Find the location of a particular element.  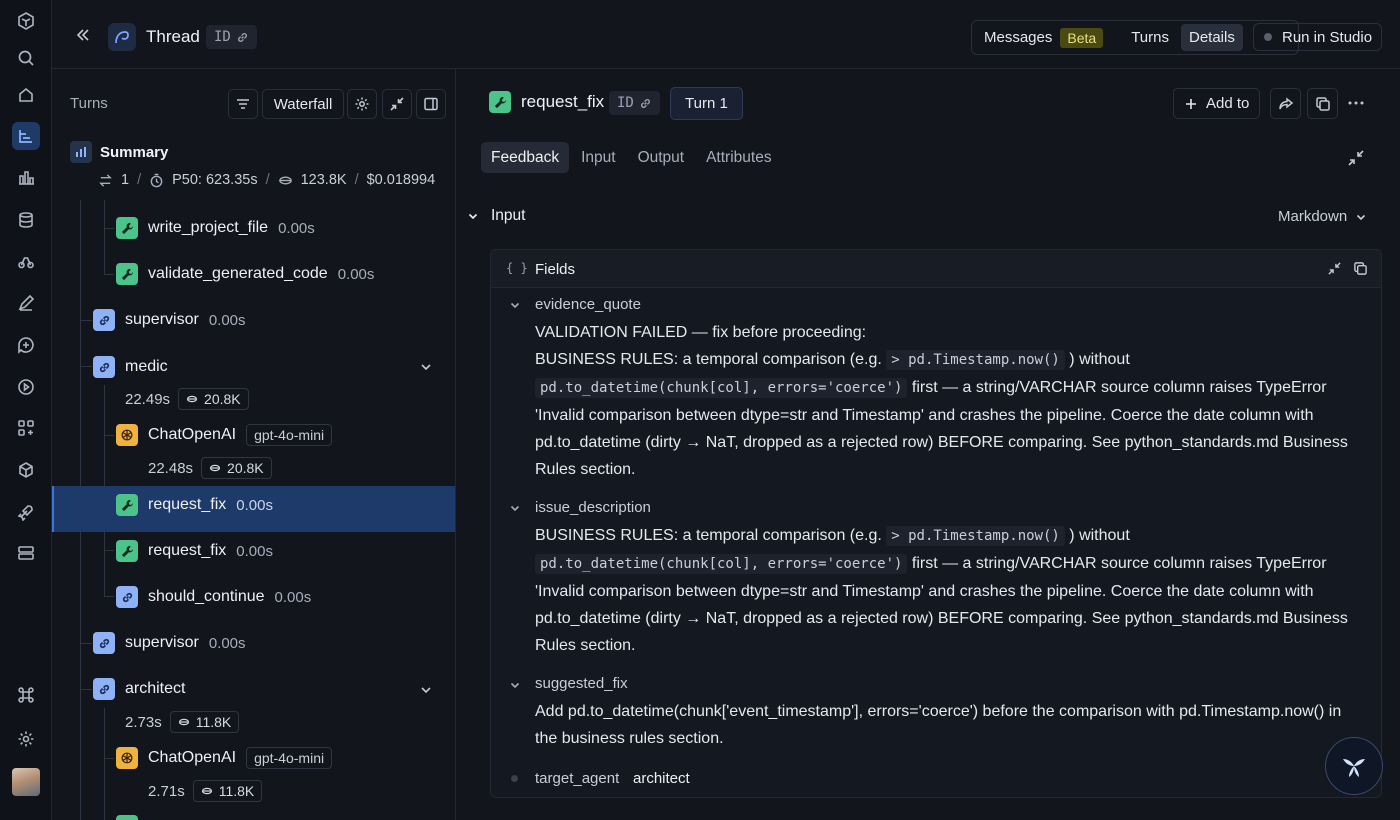

format-select: Markdown is located at coordinates (1322, 216).